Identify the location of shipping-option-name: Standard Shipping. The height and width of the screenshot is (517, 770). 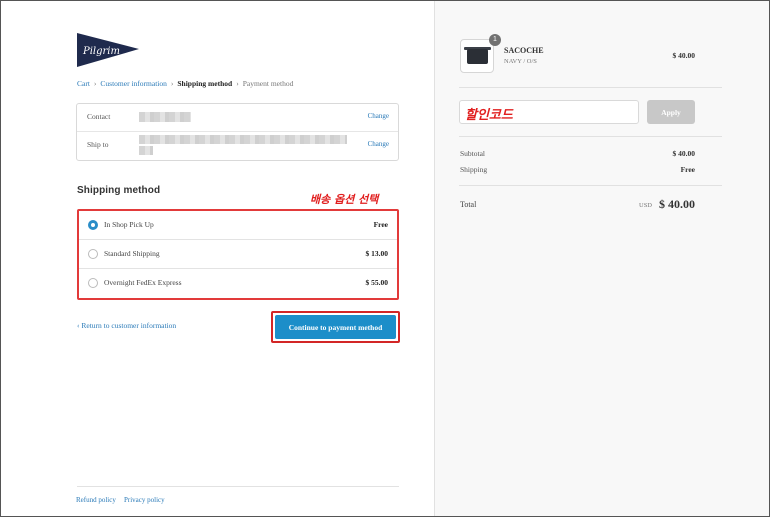
(132, 253).